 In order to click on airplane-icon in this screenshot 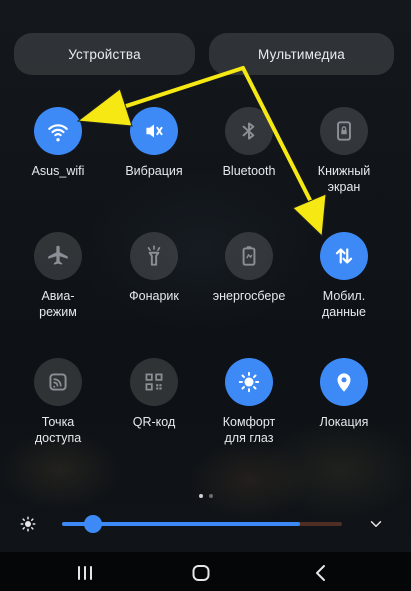, I will do `click(58, 256)`.